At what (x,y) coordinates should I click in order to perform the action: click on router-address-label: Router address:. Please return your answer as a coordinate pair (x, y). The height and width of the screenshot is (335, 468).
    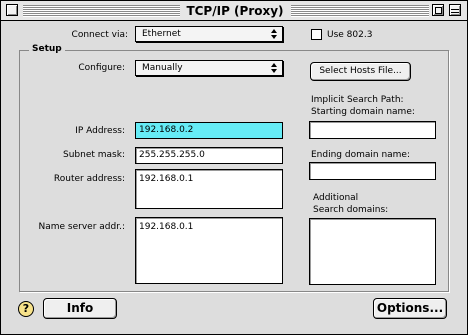
    Looking at the image, I should click on (89, 179).